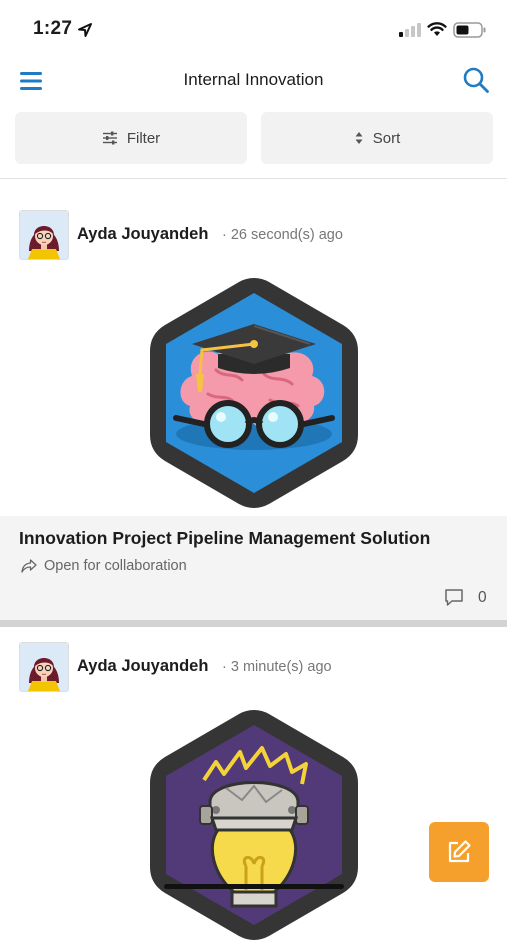  I want to click on post-separator, so click(253, 623).